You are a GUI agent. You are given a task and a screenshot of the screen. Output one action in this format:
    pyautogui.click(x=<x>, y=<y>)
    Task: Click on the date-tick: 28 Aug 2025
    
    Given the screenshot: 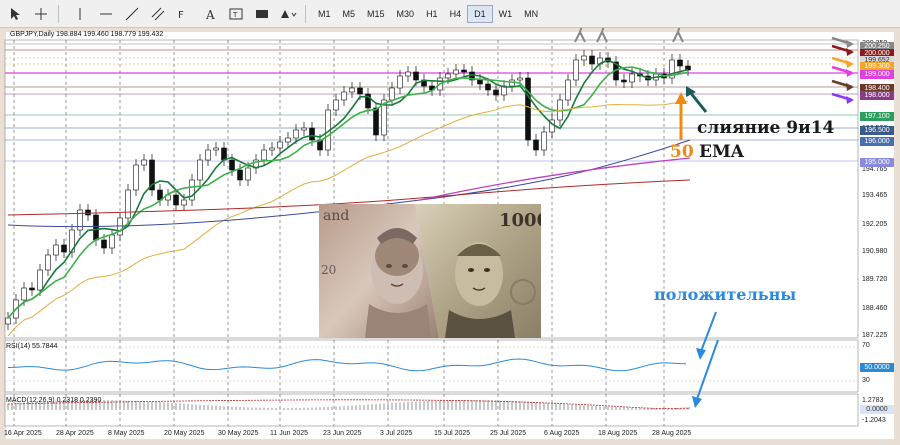 What is the action you would take?
    pyautogui.click(x=672, y=433)
    